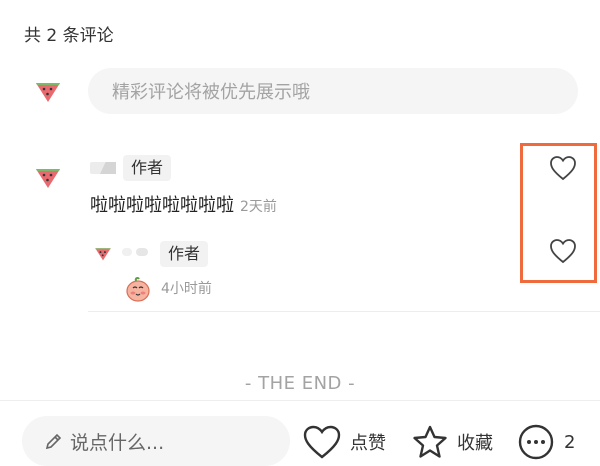 The height and width of the screenshot is (466, 600). Describe the element at coordinates (300, 383) in the screenshot. I see `the-end-marker: - THE END -` at that location.